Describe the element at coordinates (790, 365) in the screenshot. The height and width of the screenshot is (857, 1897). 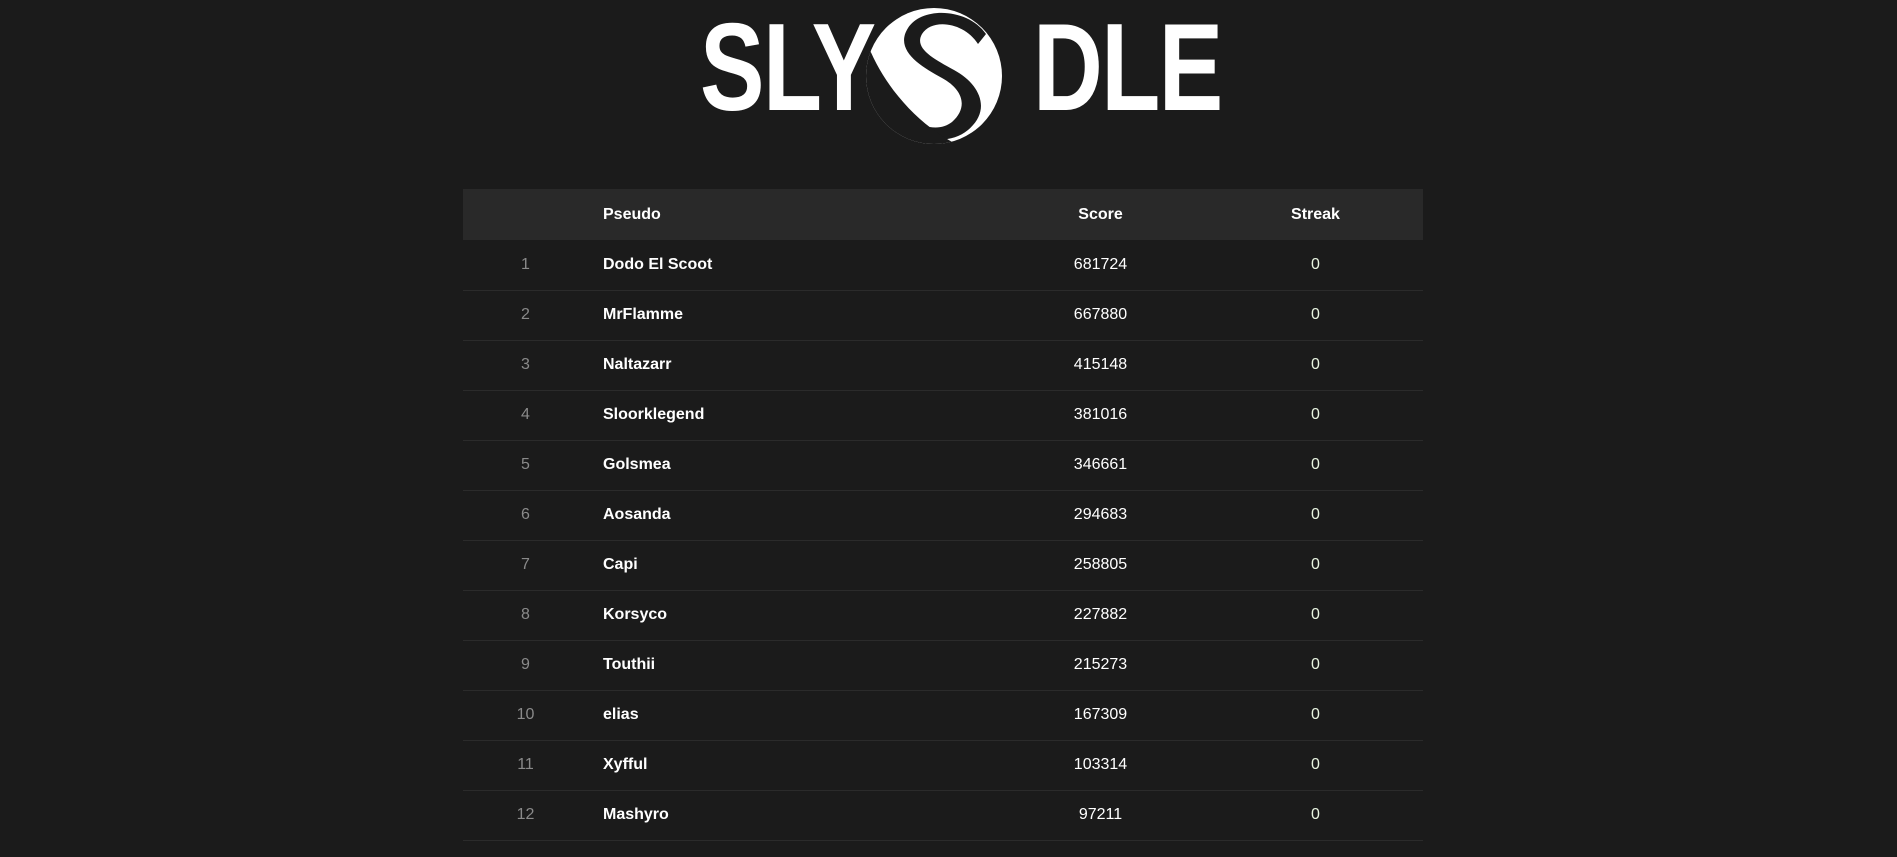
I see `pseudo-cell: Naltazarr` at that location.